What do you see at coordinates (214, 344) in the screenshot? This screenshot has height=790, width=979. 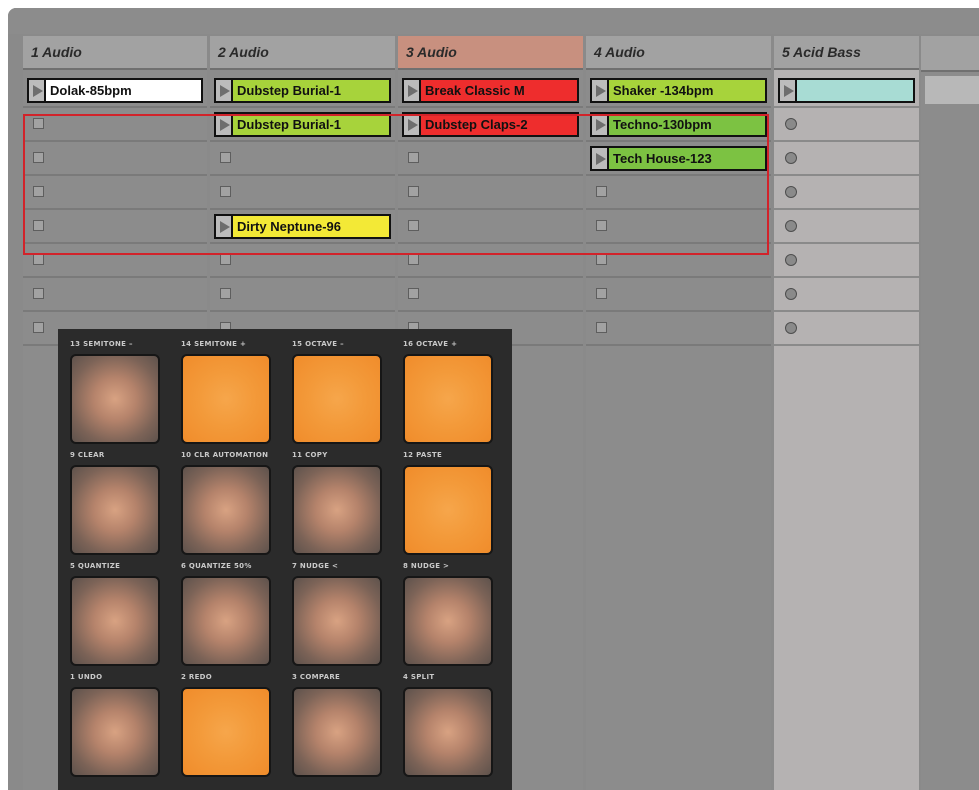 I see `pad-label: 14 SEMITONE +` at bounding box center [214, 344].